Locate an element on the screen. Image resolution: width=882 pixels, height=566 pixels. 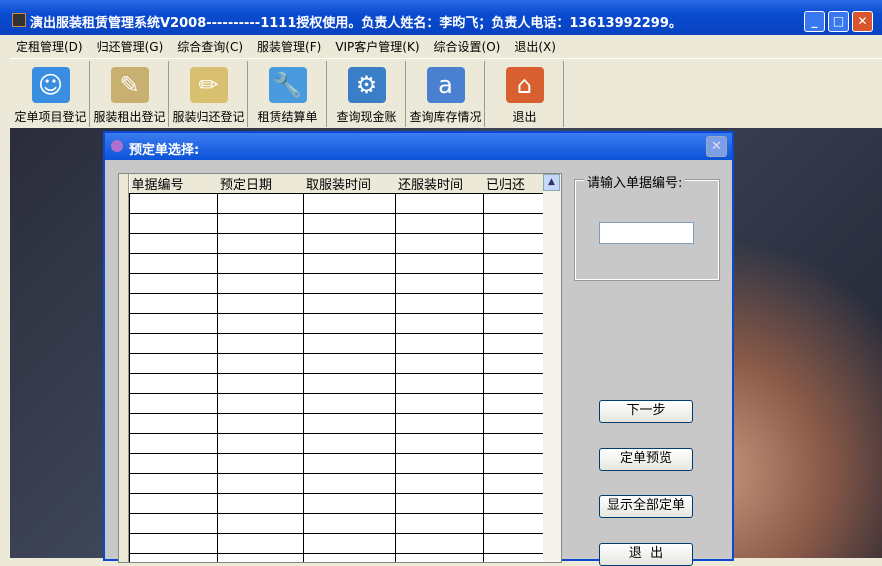
col-returned: 已归还 is located at coordinates (513, 184).